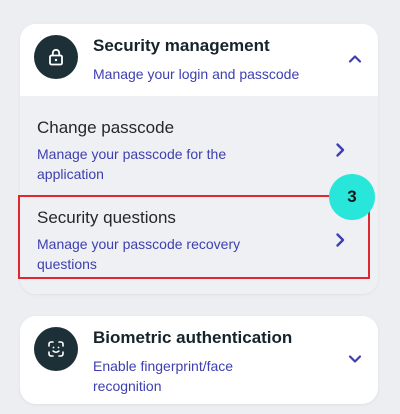  Describe the element at coordinates (181, 45) in the screenshot. I see `security-management-title: Security management` at that location.